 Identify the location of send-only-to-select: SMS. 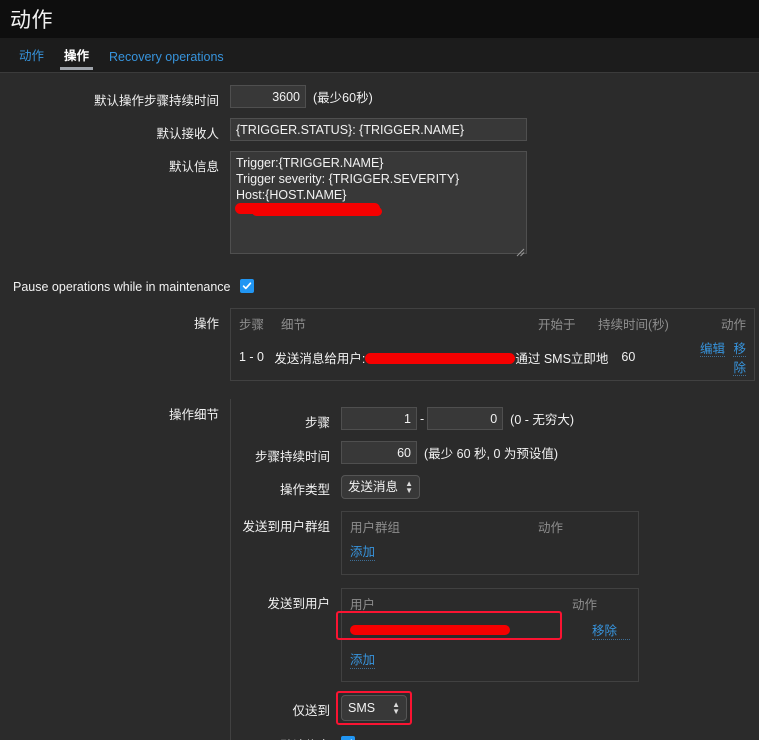
(374, 708).